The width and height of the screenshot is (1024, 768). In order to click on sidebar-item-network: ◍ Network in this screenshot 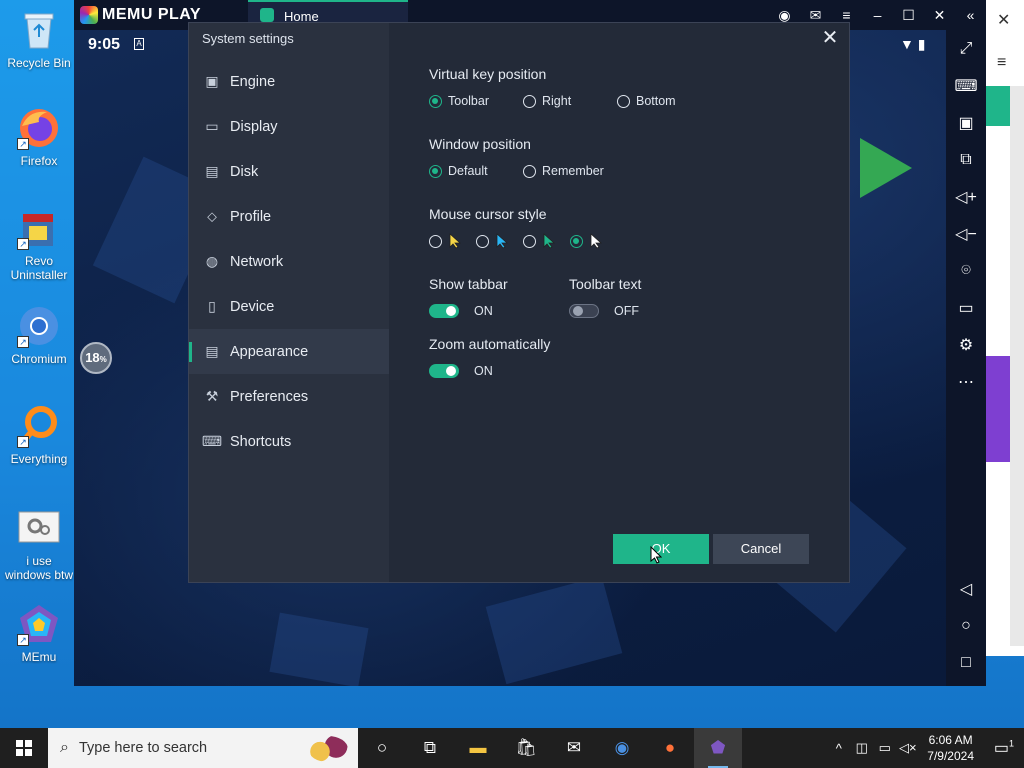, I will do `click(289, 261)`.